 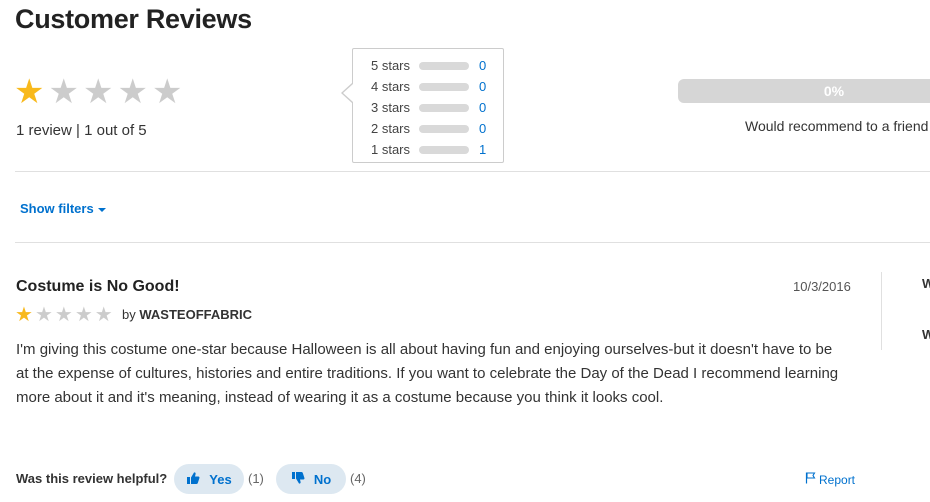 I want to click on caret-down-icon, so click(x=101, y=209).